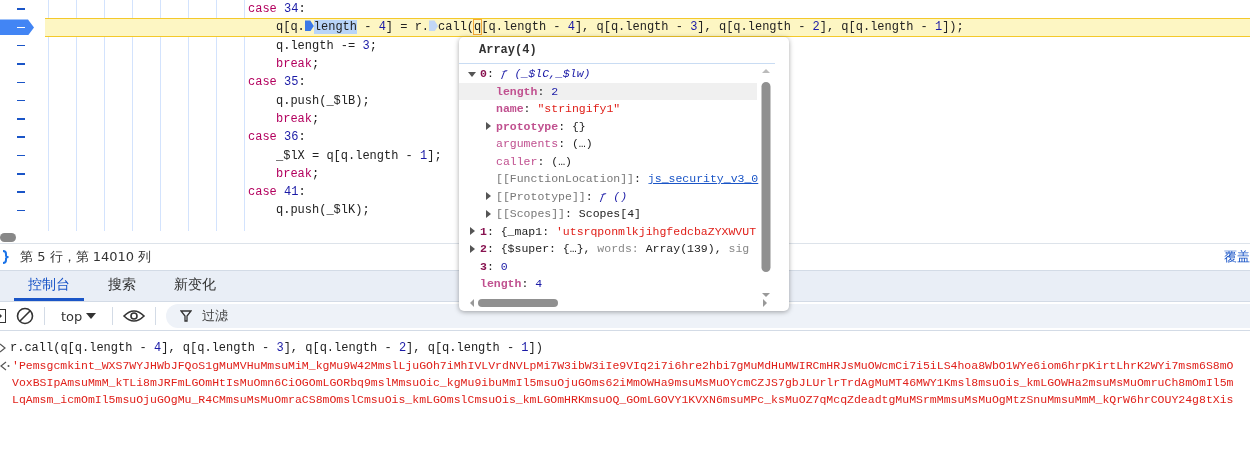  I want to click on eye-icon, so click(134, 316).